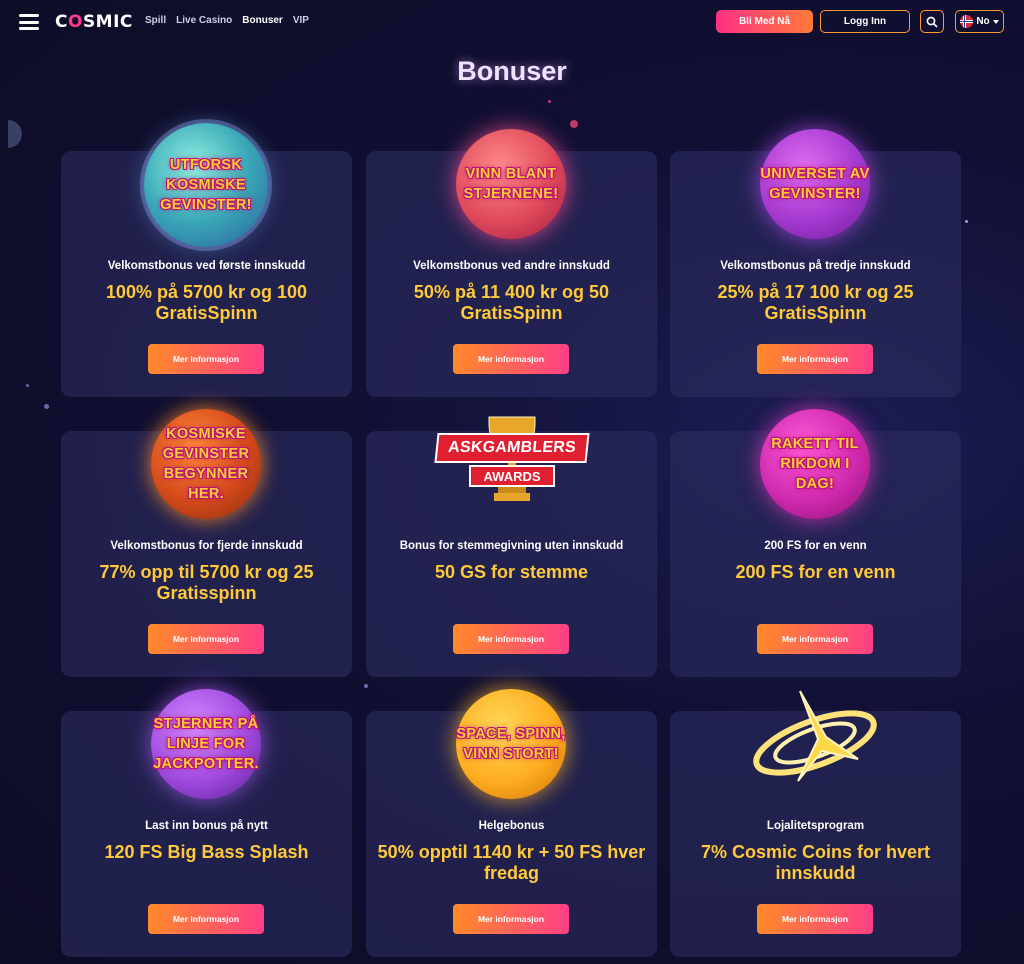  I want to click on card-subtitle: Last inn bonus på nytt, so click(206, 826).